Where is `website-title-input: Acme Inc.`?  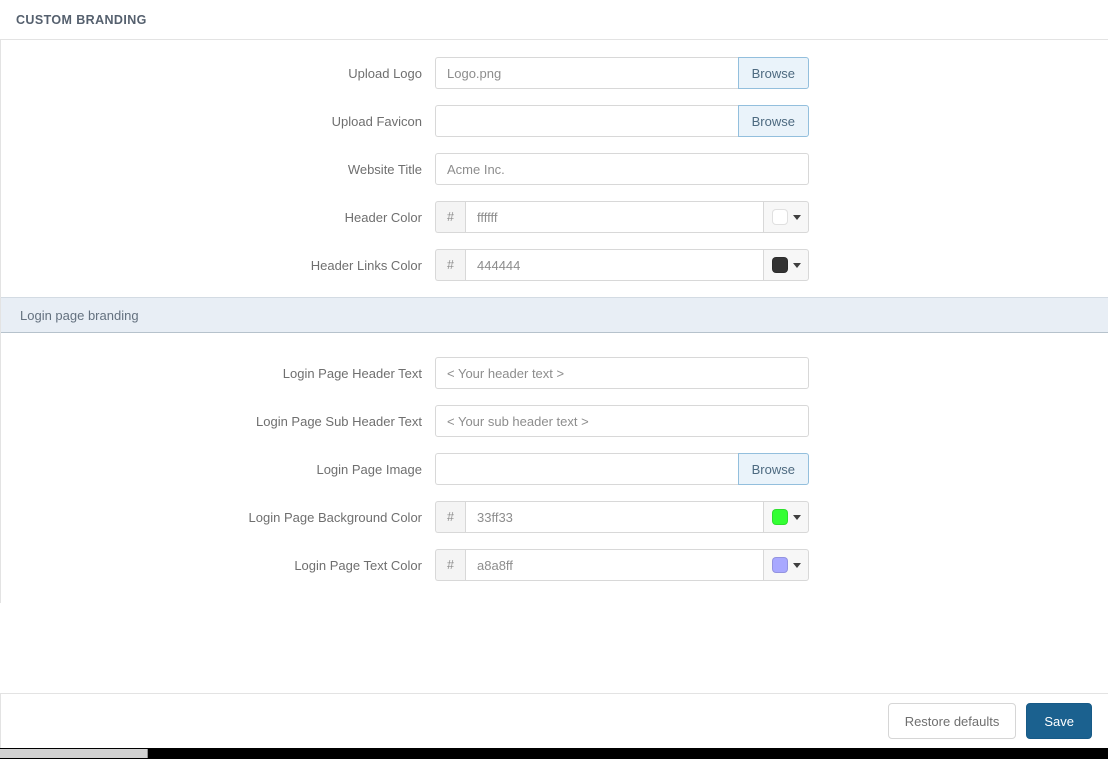
website-title-input: Acme Inc. is located at coordinates (622, 169).